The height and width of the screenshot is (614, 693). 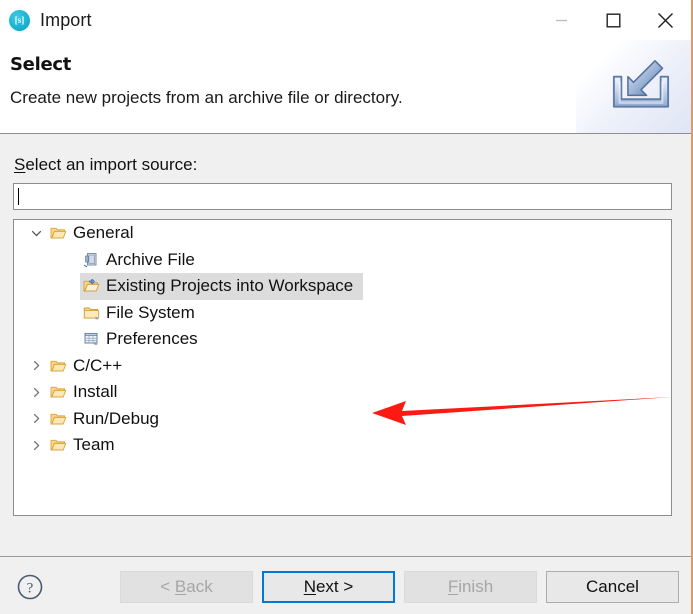 I want to click on tree-item-content: C/C++, so click(x=89, y=366).